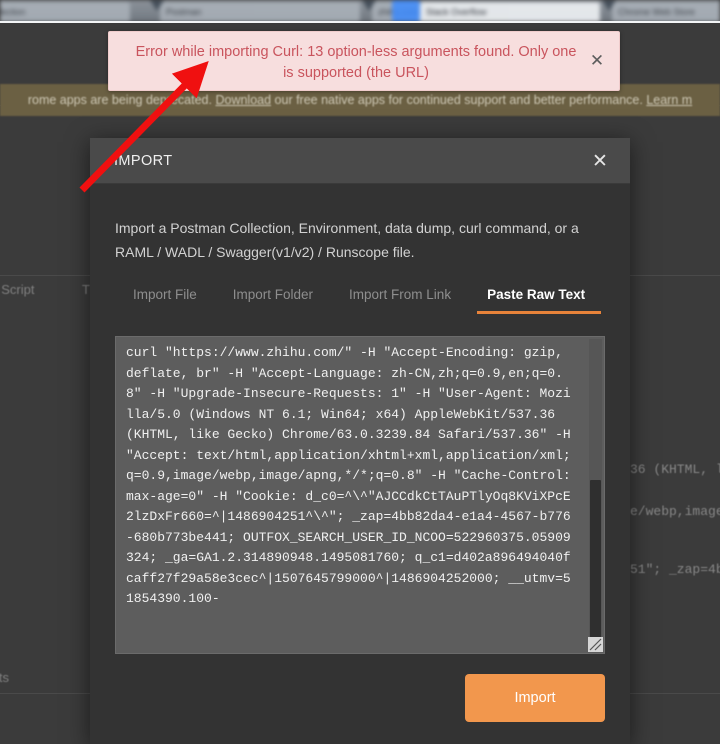 The height and width of the screenshot is (744, 720). What do you see at coordinates (273, 297) in the screenshot?
I see `tab-import-folder: Import Folder` at bounding box center [273, 297].